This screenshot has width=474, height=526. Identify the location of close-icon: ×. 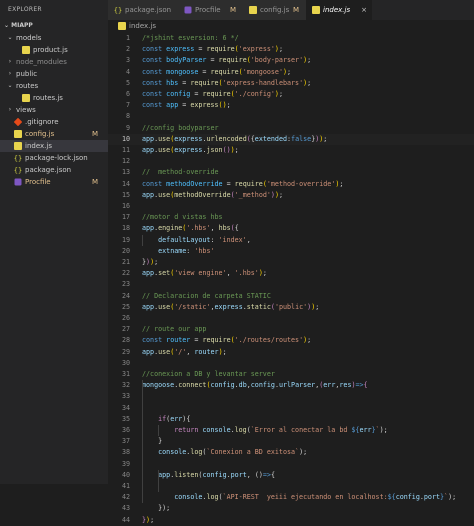
(364, 10).